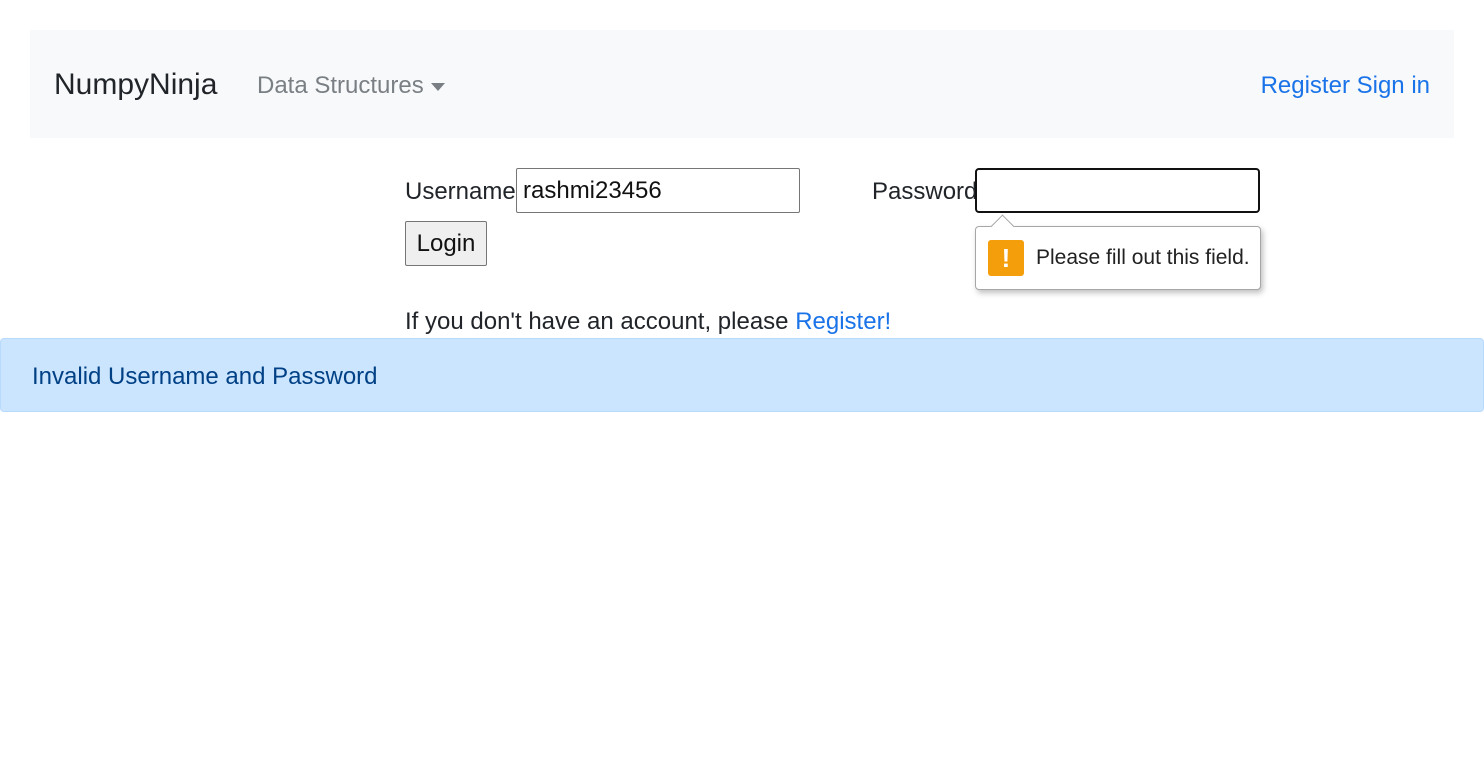 Image resolution: width=1484 pixels, height=783 pixels. Describe the element at coordinates (1305, 85) in the screenshot. I see `register-link: Register` at that location.